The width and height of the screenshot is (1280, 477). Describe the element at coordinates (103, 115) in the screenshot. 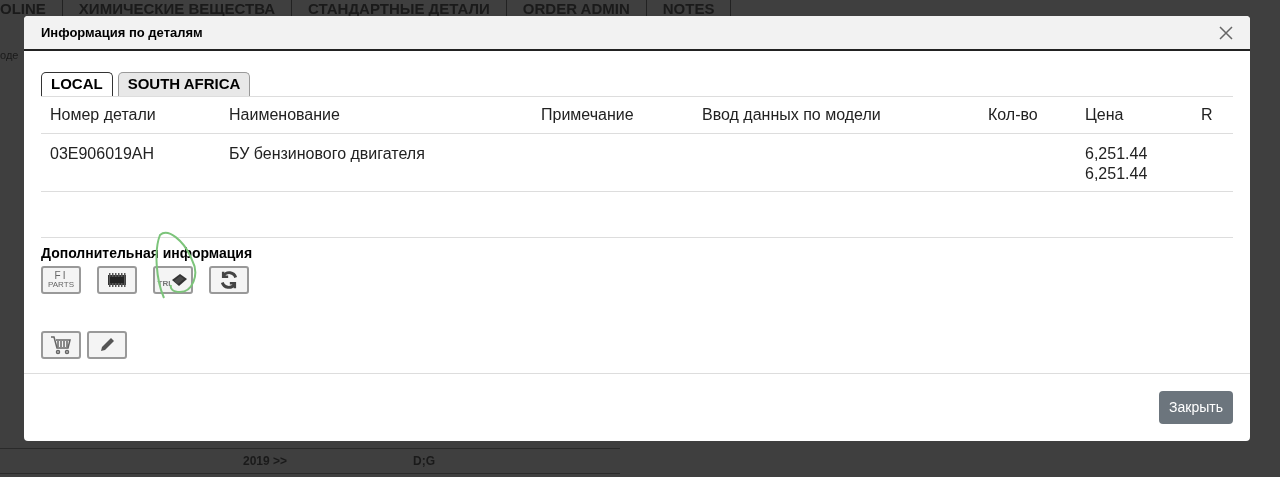

I see `column-header: Номер детали` at that location.